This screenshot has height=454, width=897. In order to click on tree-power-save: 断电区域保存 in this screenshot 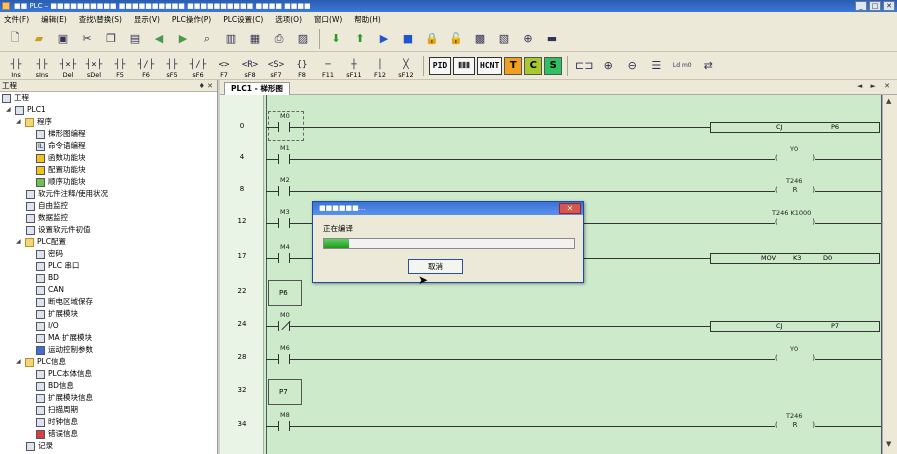, I will do `click(64, 302)`.